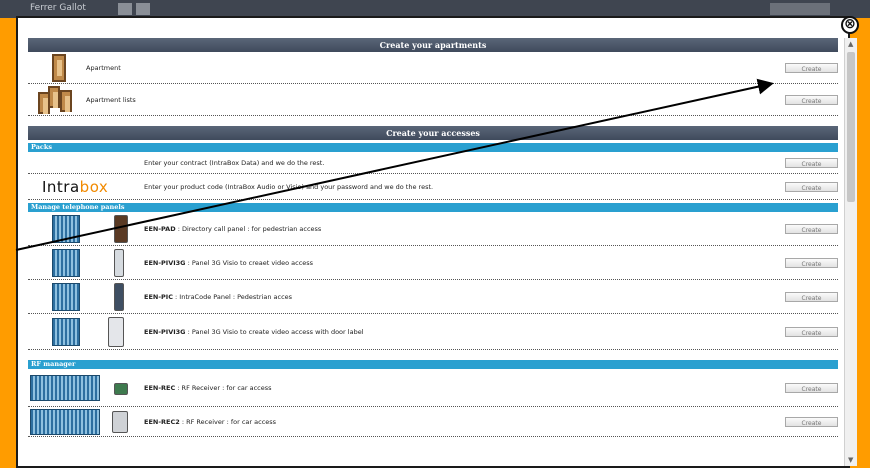  What do you see at coordinates (433, 68) in the screenshot?
I see `apartment-row: Apartment Create` at bounding box center [433, 68].